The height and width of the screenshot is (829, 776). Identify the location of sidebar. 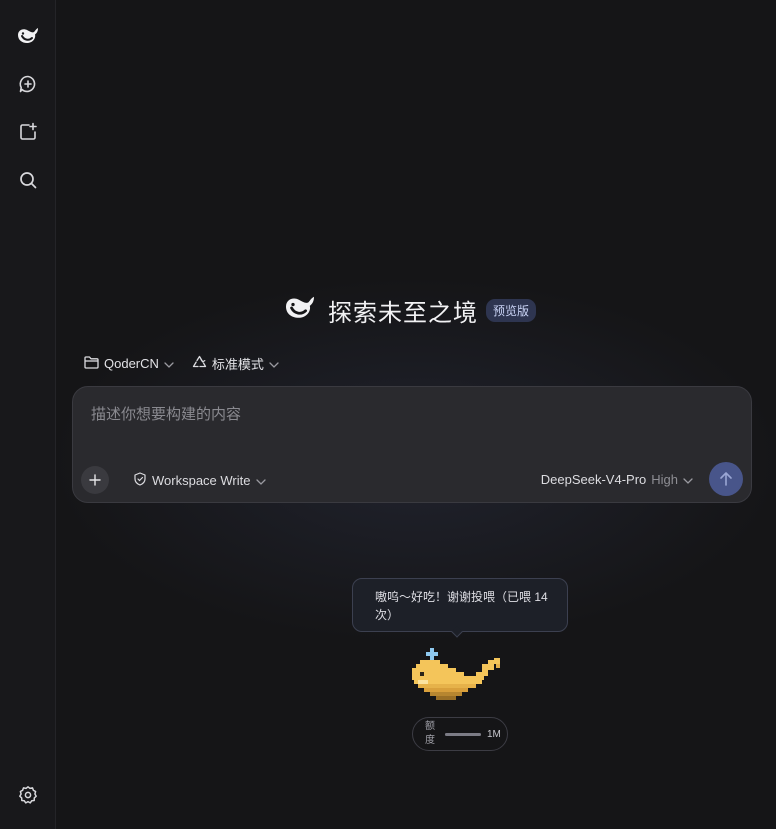
(28, 414).